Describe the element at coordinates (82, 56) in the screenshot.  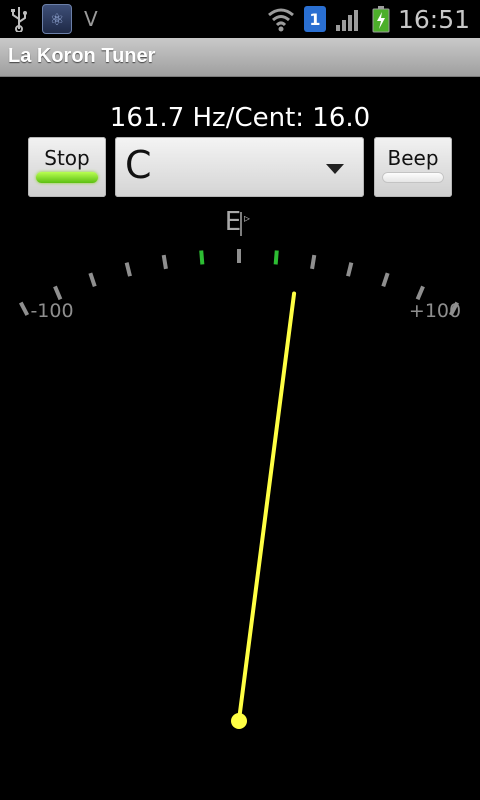
I see `app-title: La Koron Tuner` at that location.